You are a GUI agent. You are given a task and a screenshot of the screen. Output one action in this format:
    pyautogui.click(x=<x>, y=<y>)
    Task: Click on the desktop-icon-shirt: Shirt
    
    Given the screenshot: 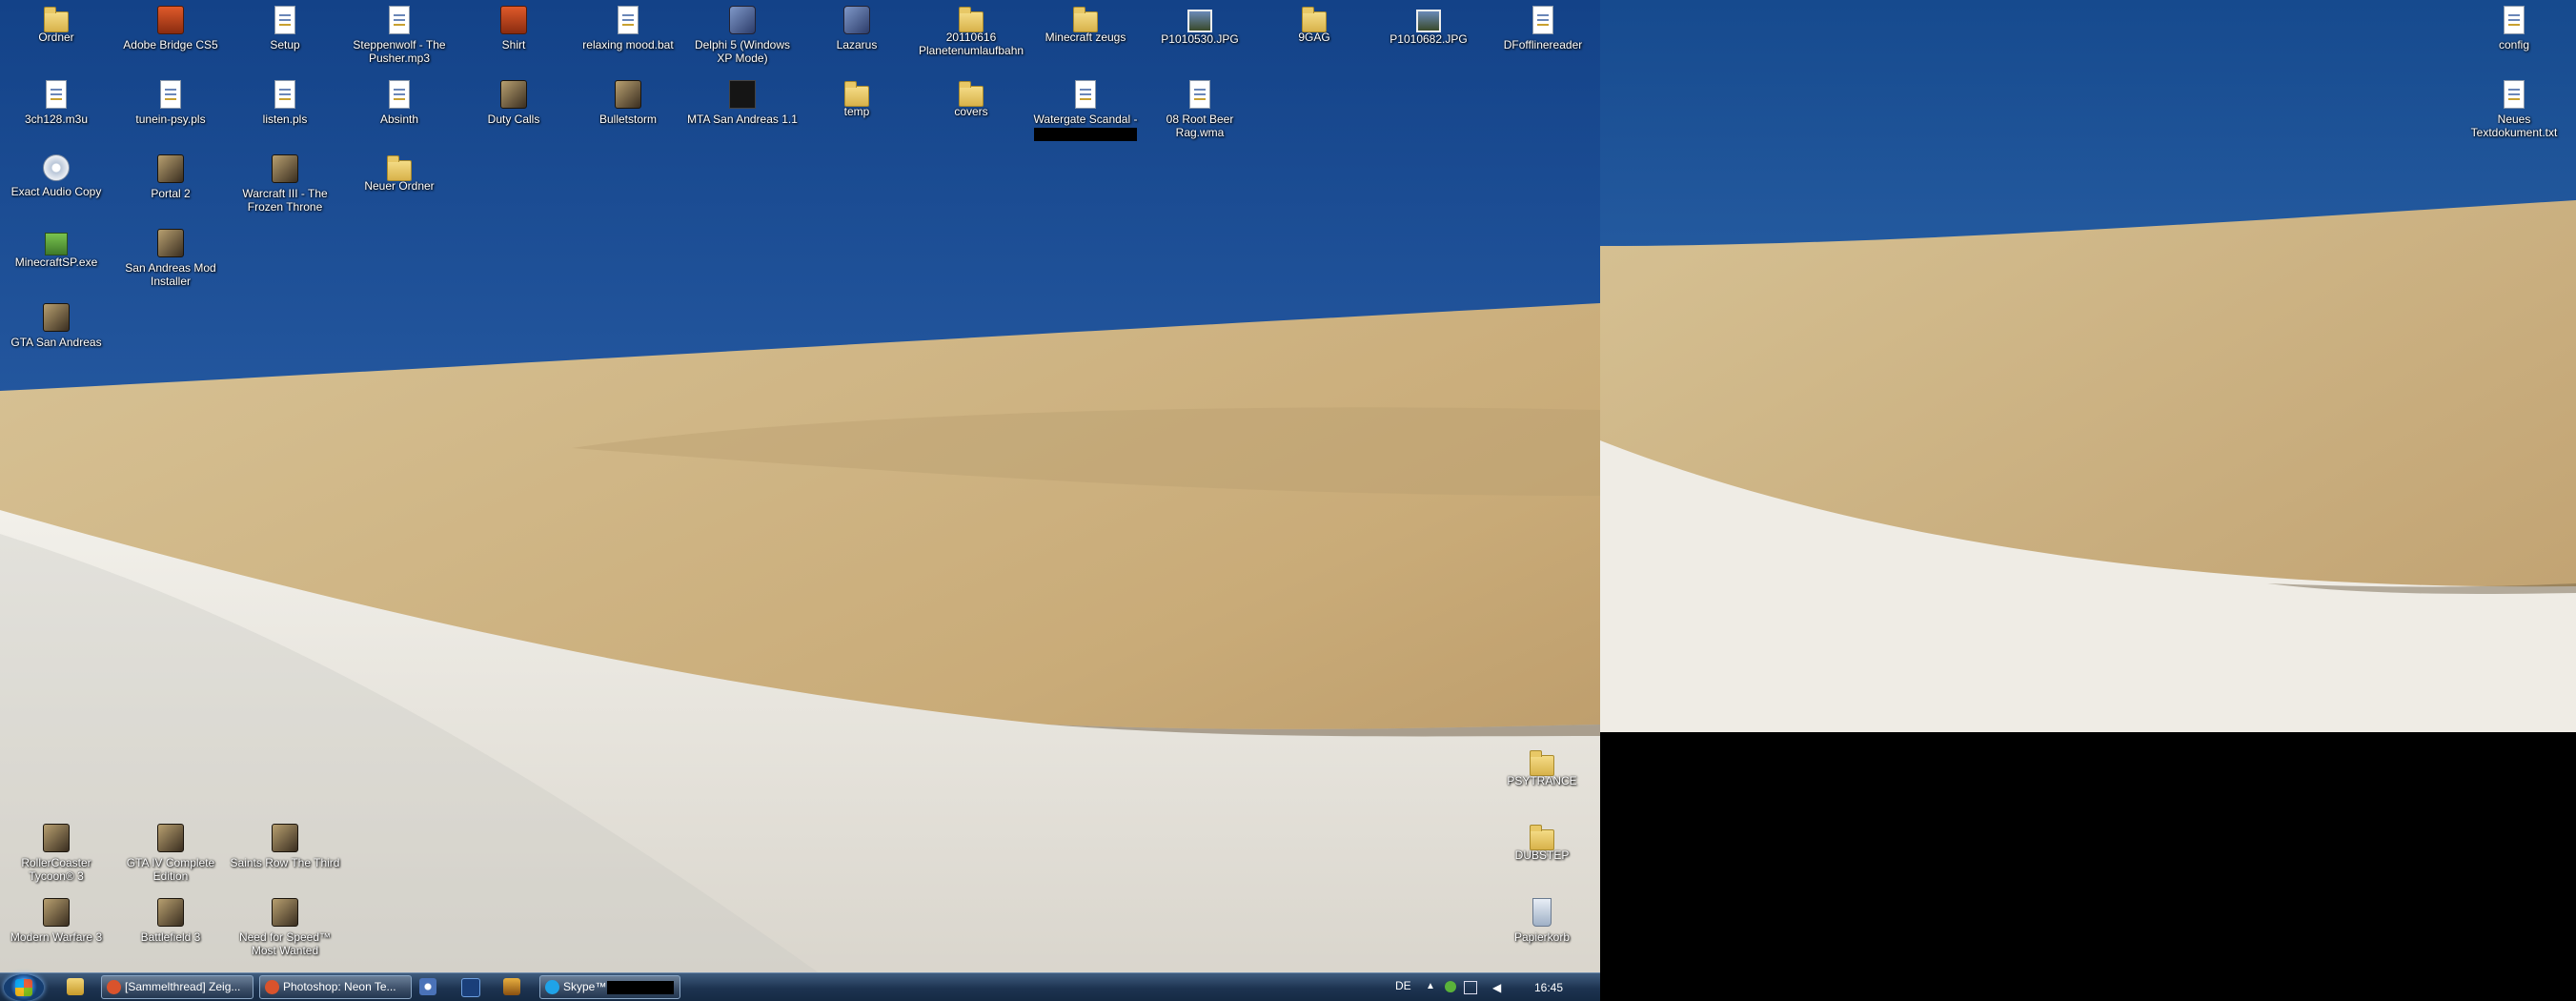 What is the action you would take?
    pyautogui.click(x=513, y=26)
    